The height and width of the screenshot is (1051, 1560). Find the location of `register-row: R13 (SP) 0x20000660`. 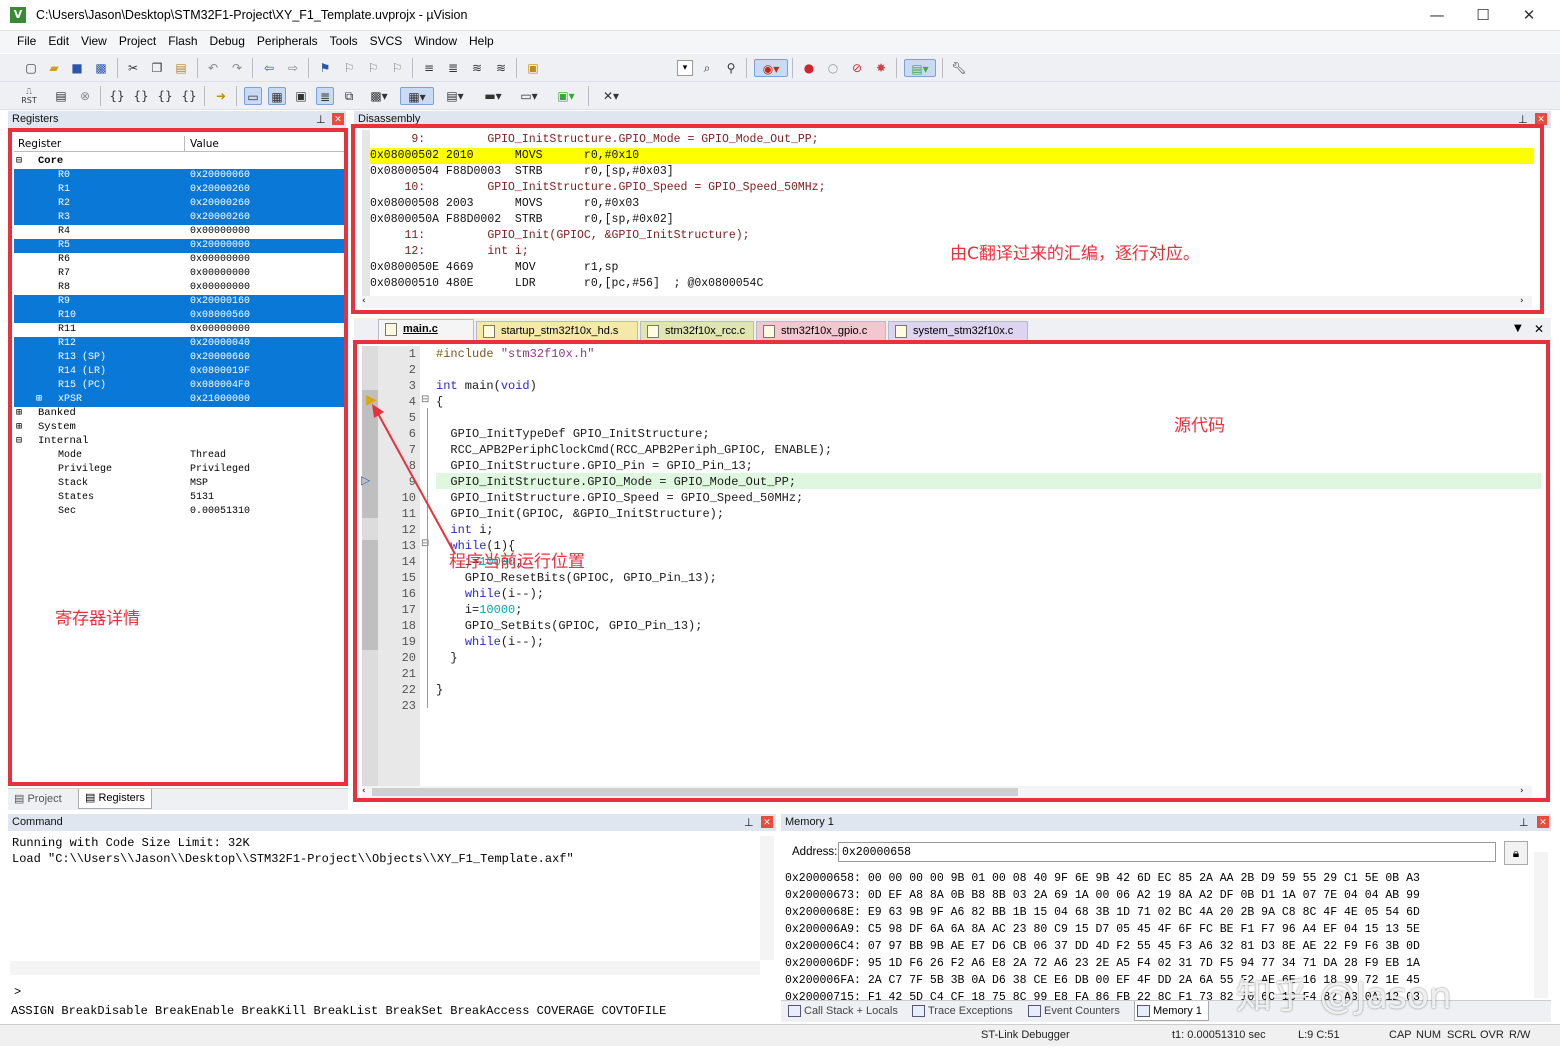

register-row: R13 (SP) 0x20000660 is located at coordinates (179, 358).